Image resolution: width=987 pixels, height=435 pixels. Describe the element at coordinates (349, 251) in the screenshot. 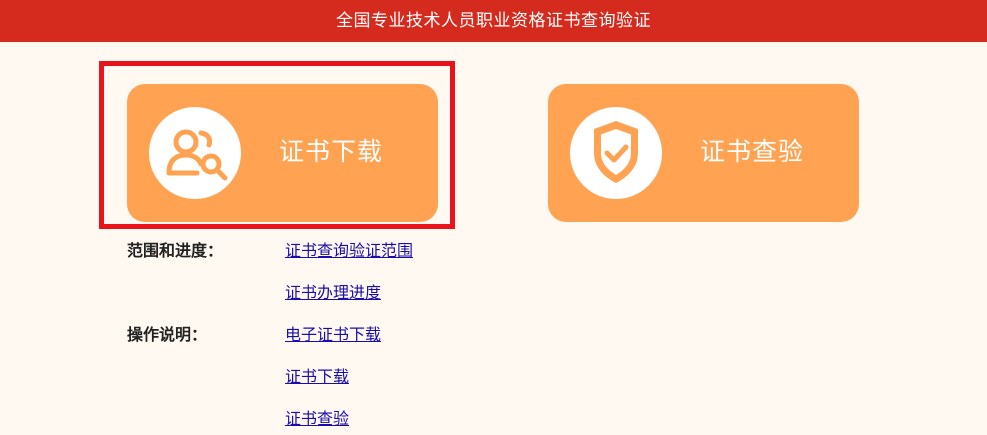

I see `link-verification-scope: 证书查询验证范围` at that location.